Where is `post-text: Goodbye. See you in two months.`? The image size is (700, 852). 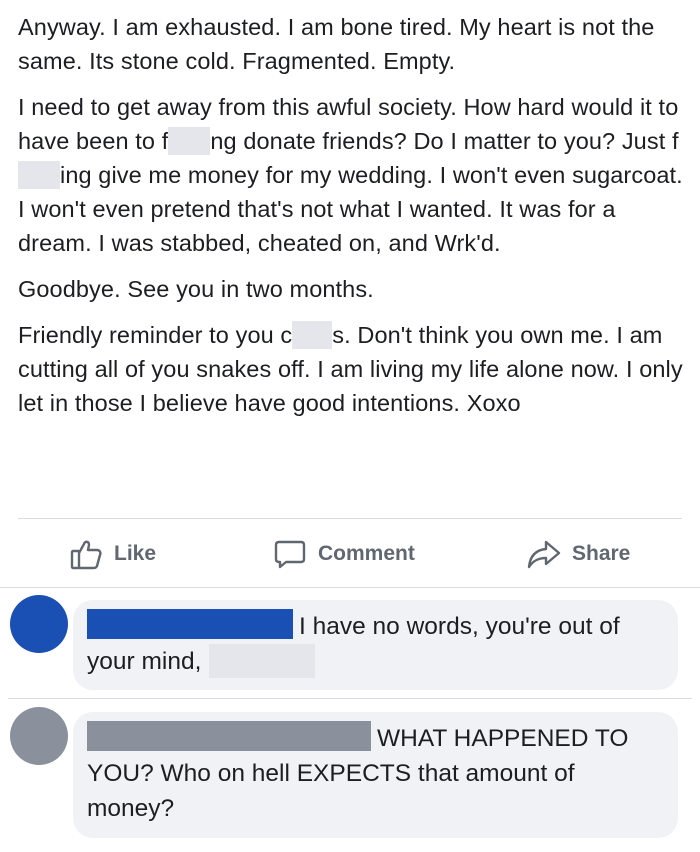 post-text: Goodbye. See you in two months. is located at coordinates (196, 289).